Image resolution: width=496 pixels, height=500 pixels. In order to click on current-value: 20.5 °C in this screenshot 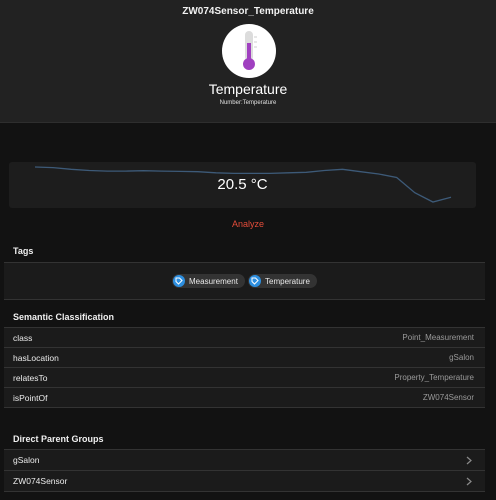, I will do `click(242, 184)`.